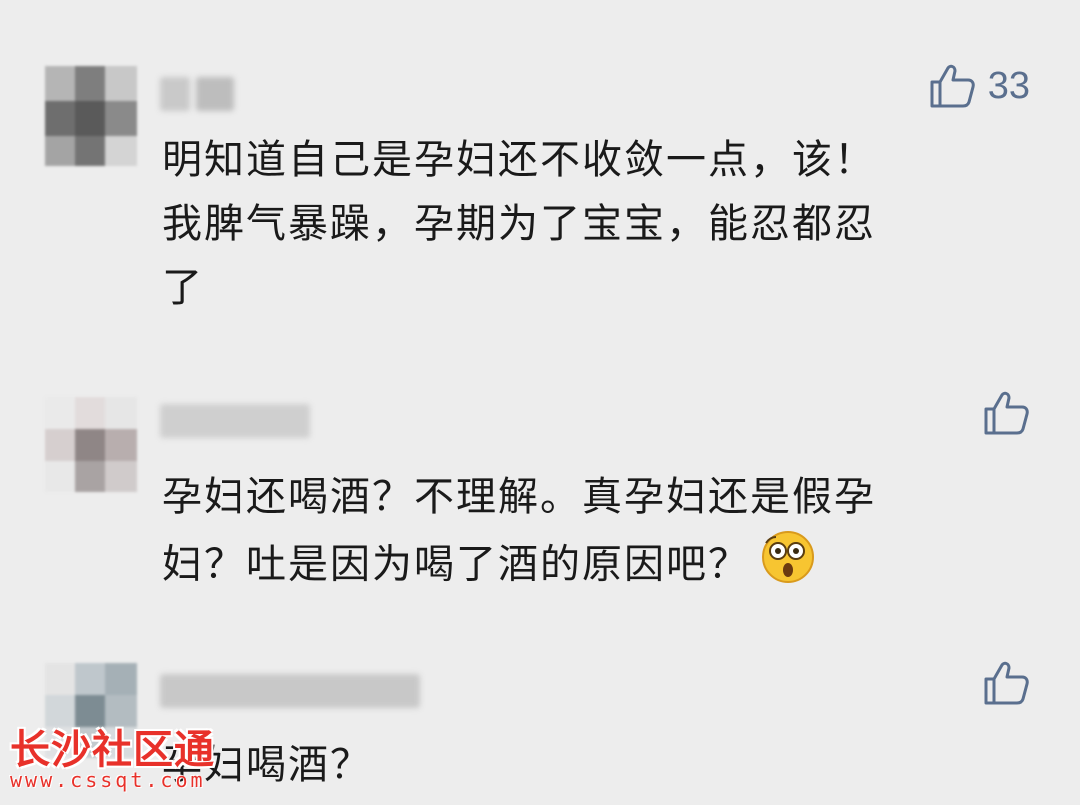 This screenshot has width=1080, height=805. What do you see at coordinates (788, 566) in the screenshot?
I see `shocked-face-icon` at bounding box center [788, 566].